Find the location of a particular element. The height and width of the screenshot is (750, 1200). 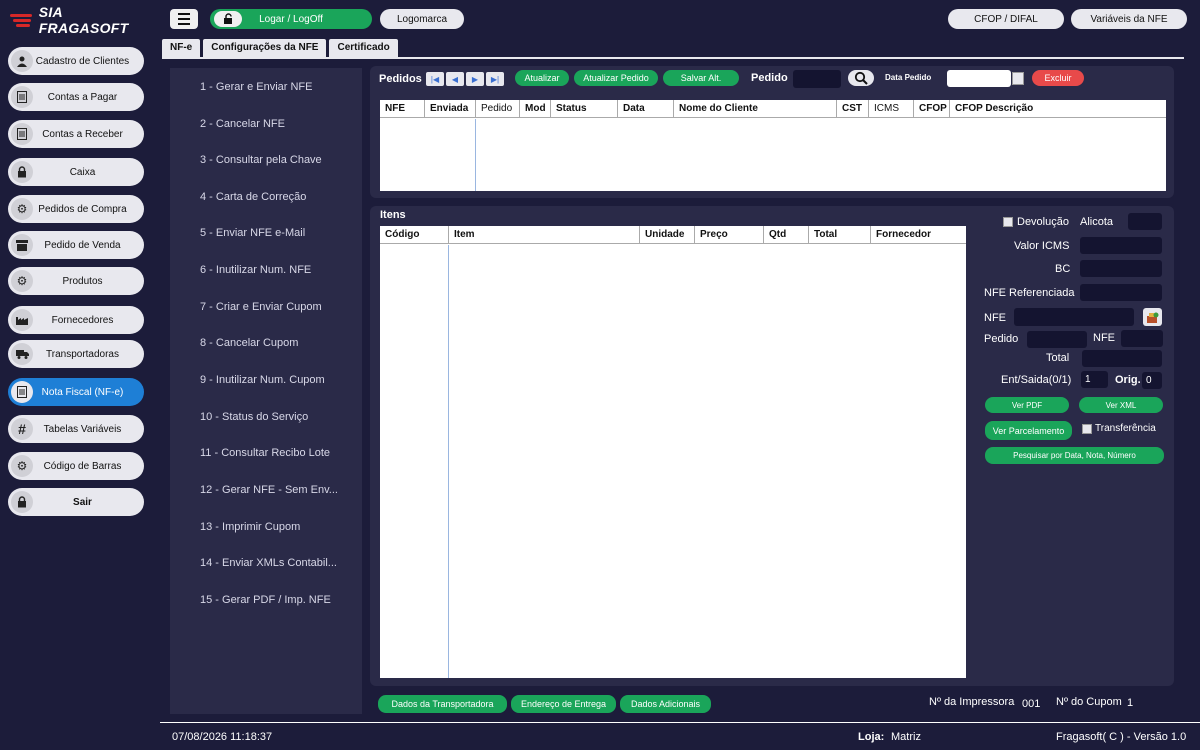

col-item: Item is located at coordinates (544, 235).